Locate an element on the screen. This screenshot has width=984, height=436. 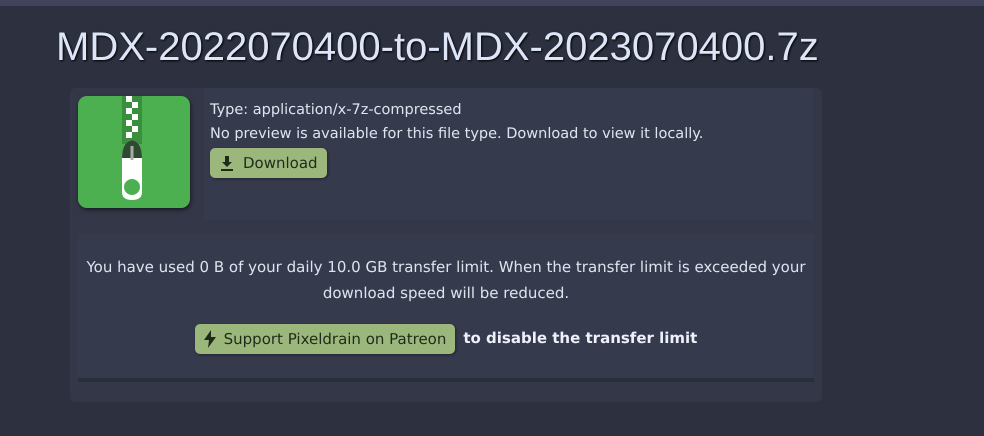
patreon-button: Support Pixeldrain on Patreon is located at coordinates (325, 339).